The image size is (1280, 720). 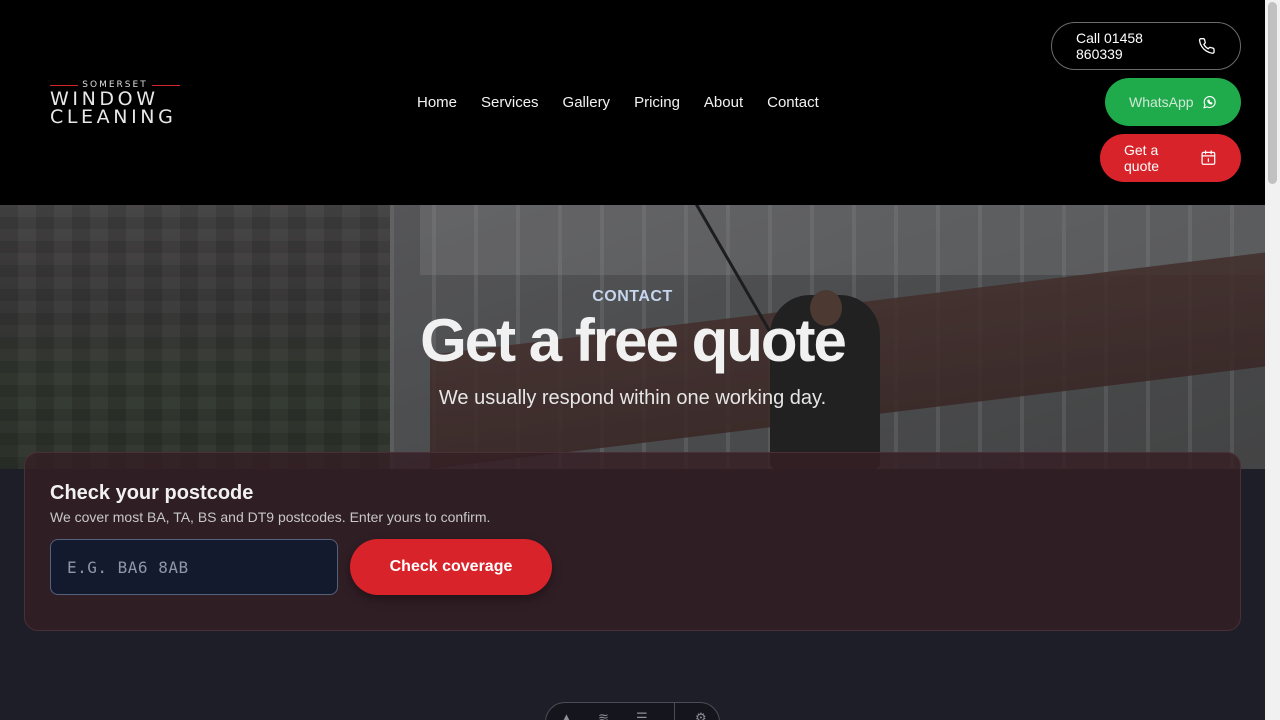 What do you see at coordinates (113, 117) in the screenshot?
I see `logo-line-2: CLEANING` at bounding box center [113, 117].